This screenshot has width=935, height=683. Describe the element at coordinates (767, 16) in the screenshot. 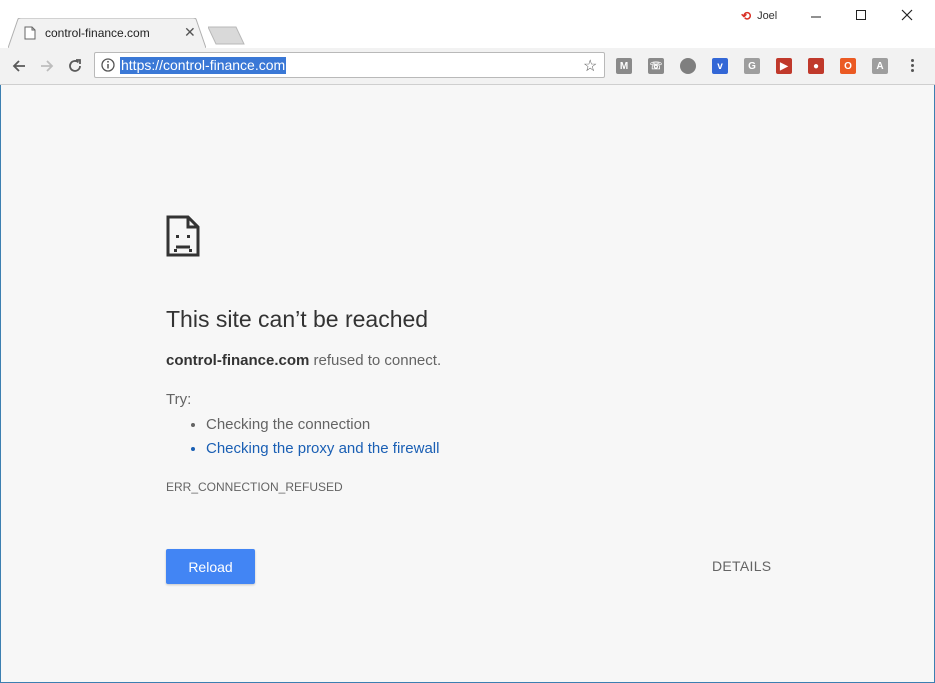

I see `profile-name: Joel` at that location.